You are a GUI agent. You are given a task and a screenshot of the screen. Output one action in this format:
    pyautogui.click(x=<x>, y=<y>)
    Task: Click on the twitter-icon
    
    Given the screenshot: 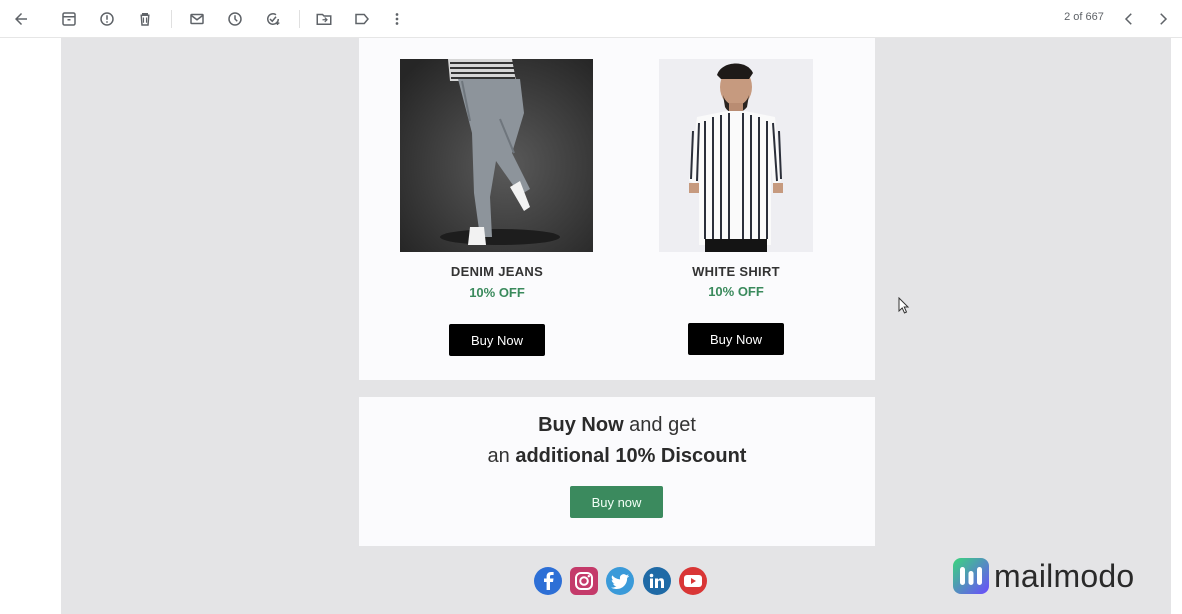 What is the action you would take?
    pyautogui.click(x=620, y=581)
    